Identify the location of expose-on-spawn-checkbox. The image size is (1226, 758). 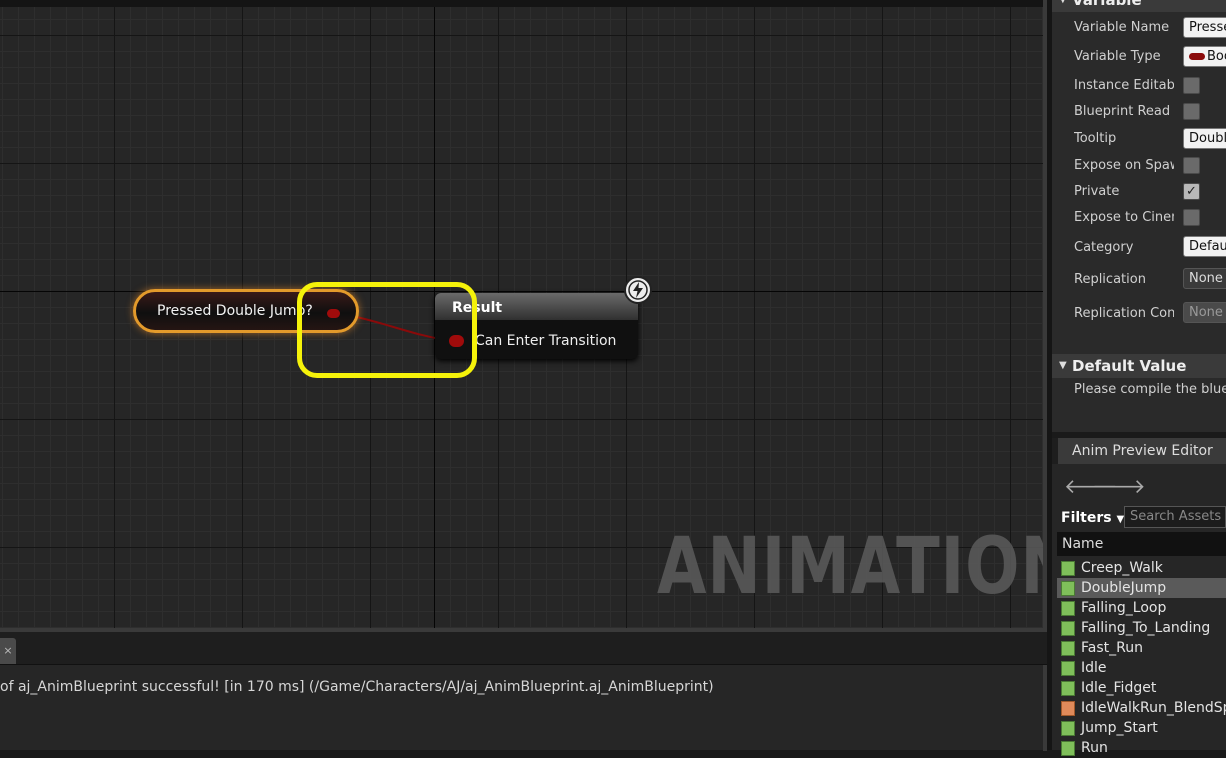
(1191, 165).